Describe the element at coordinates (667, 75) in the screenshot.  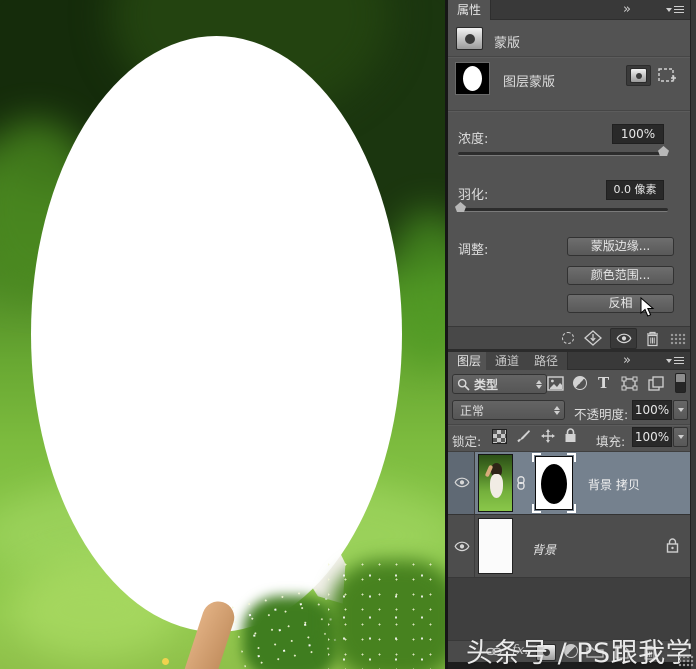
I see `add-vector-mask-button` at that location.